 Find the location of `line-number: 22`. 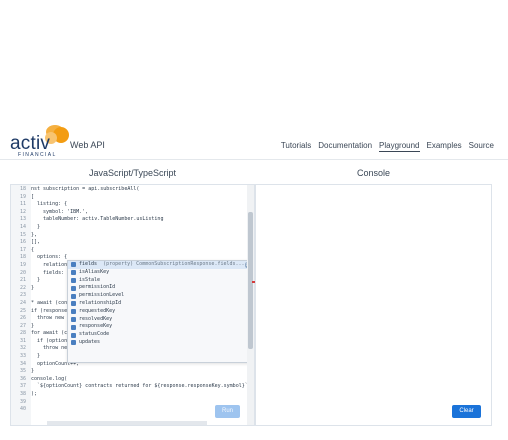

line-number: 22 is located at coordinates (22, 287).